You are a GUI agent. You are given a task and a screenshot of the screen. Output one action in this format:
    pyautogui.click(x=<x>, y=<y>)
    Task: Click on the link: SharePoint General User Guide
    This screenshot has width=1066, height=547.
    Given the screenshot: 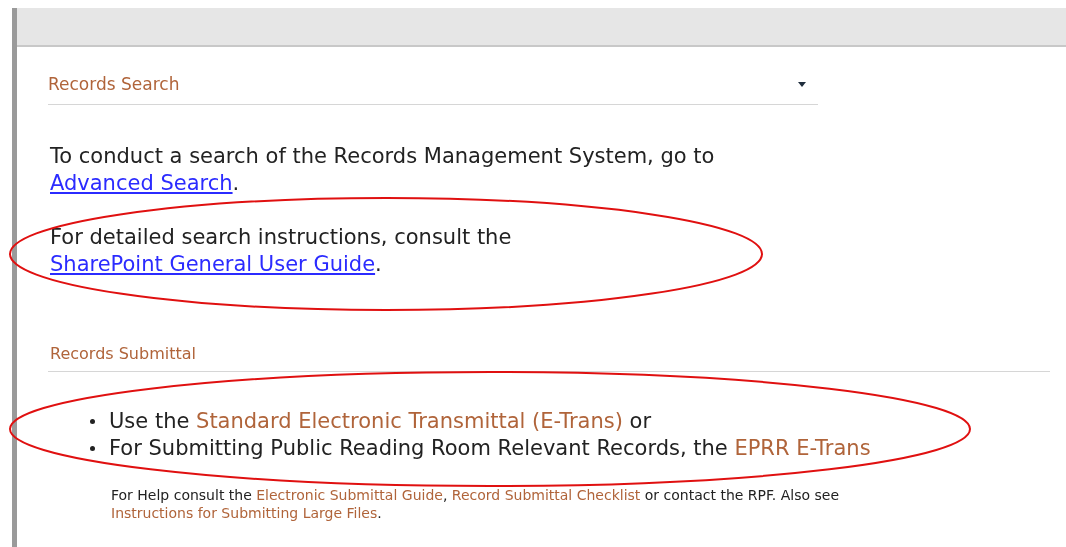 What is the action you would take?
    pyautogui.click(x=213, y=263)
    